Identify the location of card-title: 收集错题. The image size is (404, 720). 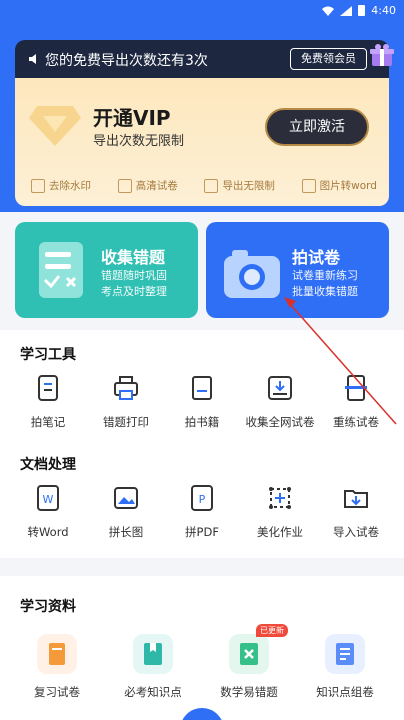
(133, 257).